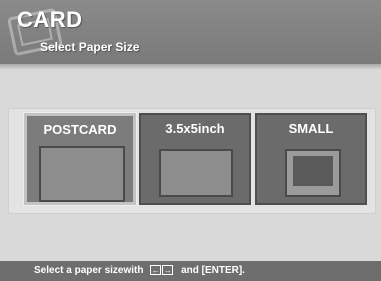 The height and width of the screenshot is (281, 381). I want to click on small-paper-icon, so click(313, 173).